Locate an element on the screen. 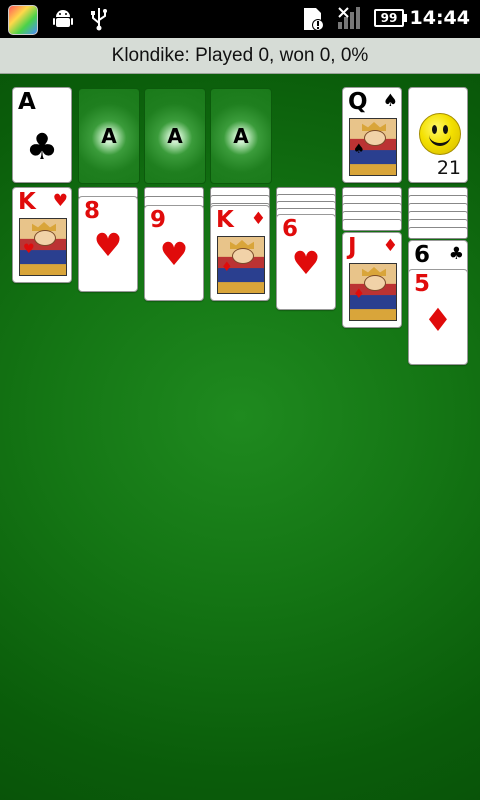 The width and height of the screenshot is (480, 800). tableau-5-card: 6 ♥ is located at coordinates (306, 262).